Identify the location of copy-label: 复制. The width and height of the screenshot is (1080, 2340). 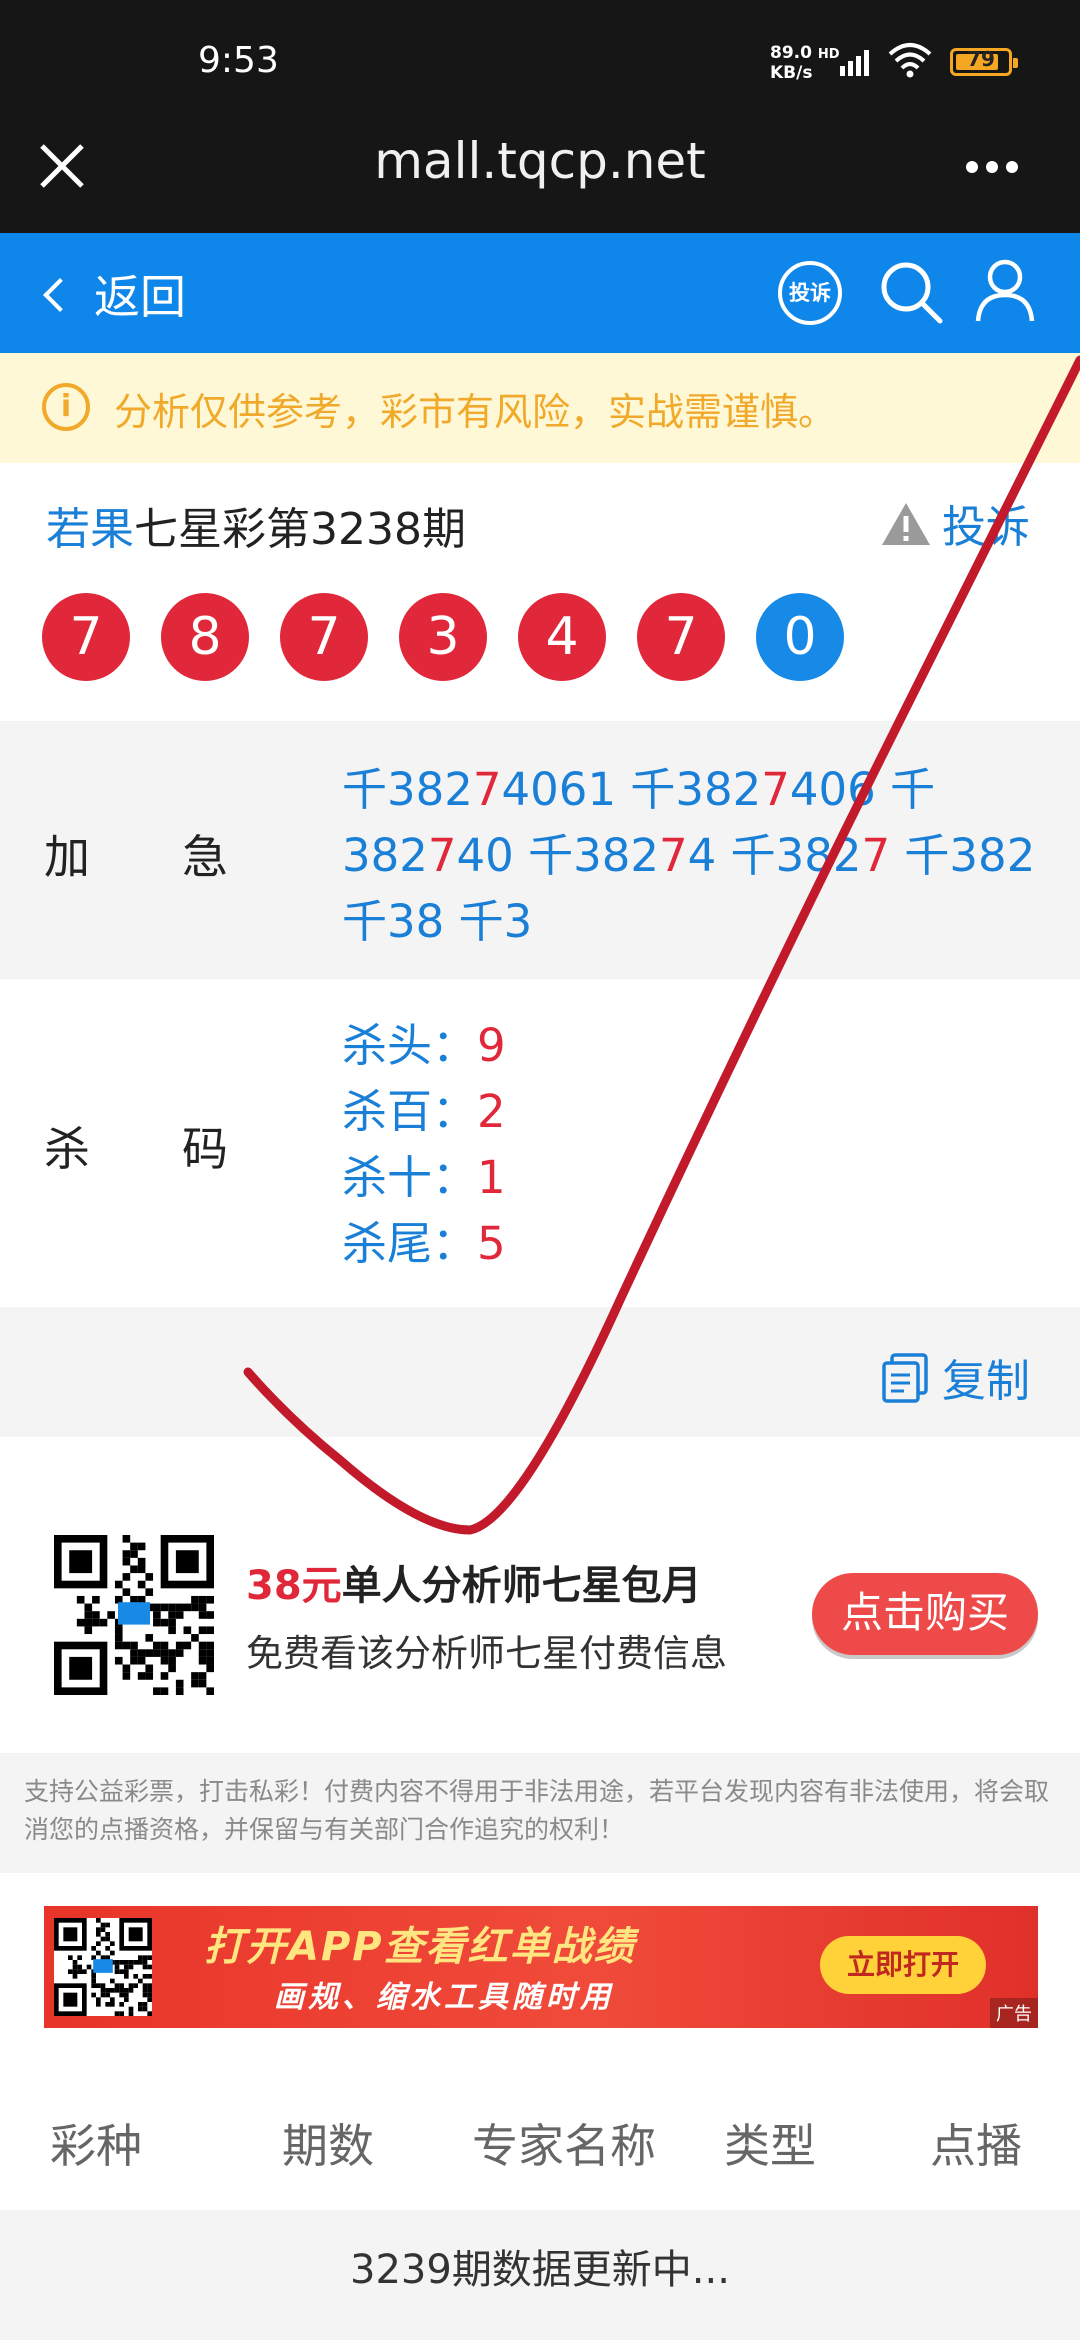
(986, 1381).